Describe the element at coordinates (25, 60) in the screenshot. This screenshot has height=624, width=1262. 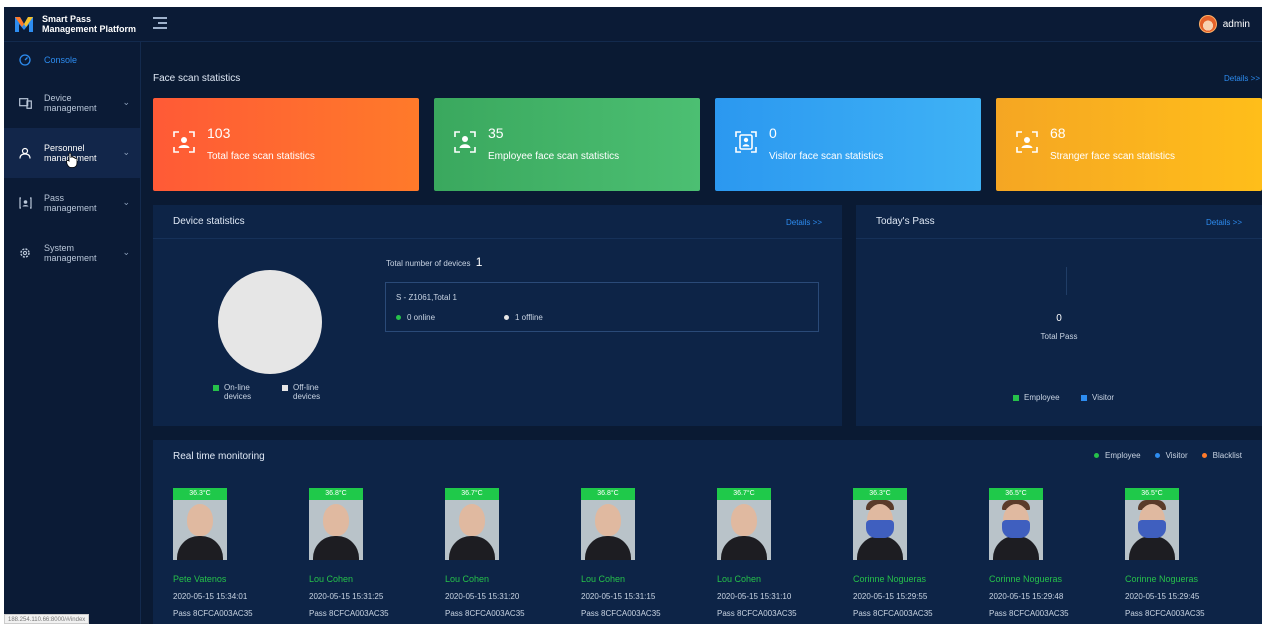
I see `dashboard-icon` at that location.